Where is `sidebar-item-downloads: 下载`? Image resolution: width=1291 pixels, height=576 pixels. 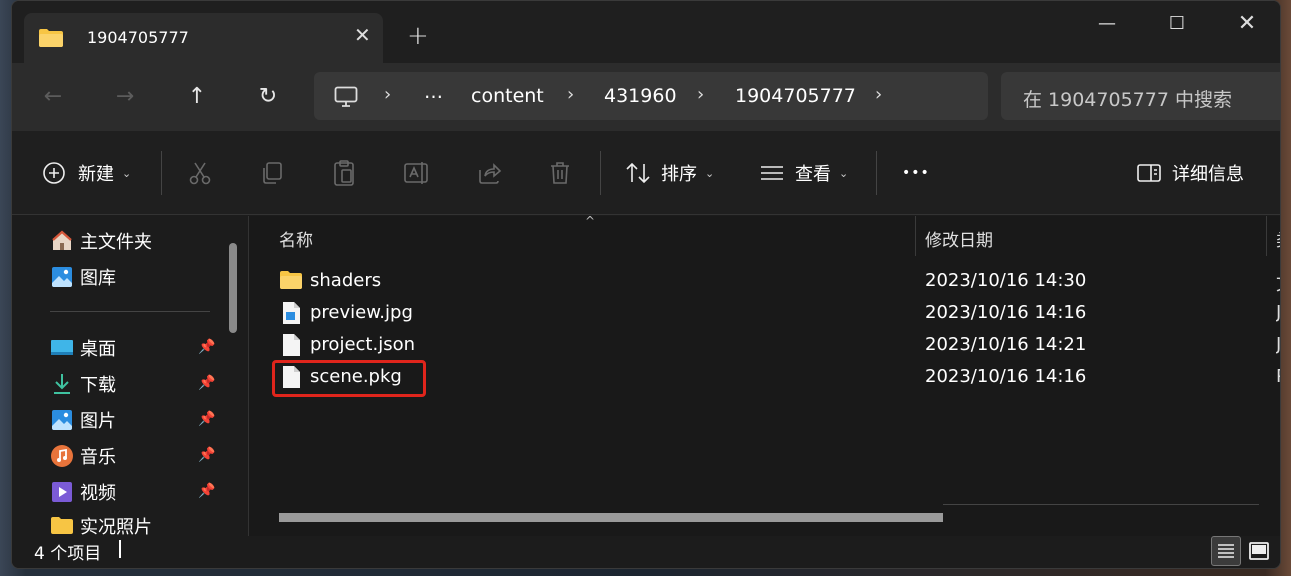
sidebar-item-downloads: 下载 is located at coordinates (83, 384).